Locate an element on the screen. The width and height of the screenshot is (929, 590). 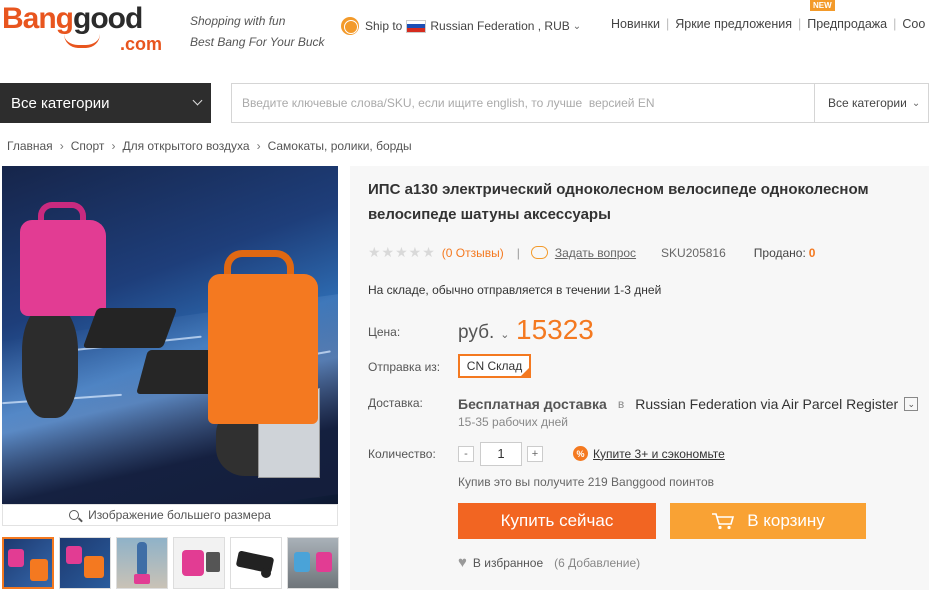
all-categories-button: Все категории is located at coordinates (105, 103).